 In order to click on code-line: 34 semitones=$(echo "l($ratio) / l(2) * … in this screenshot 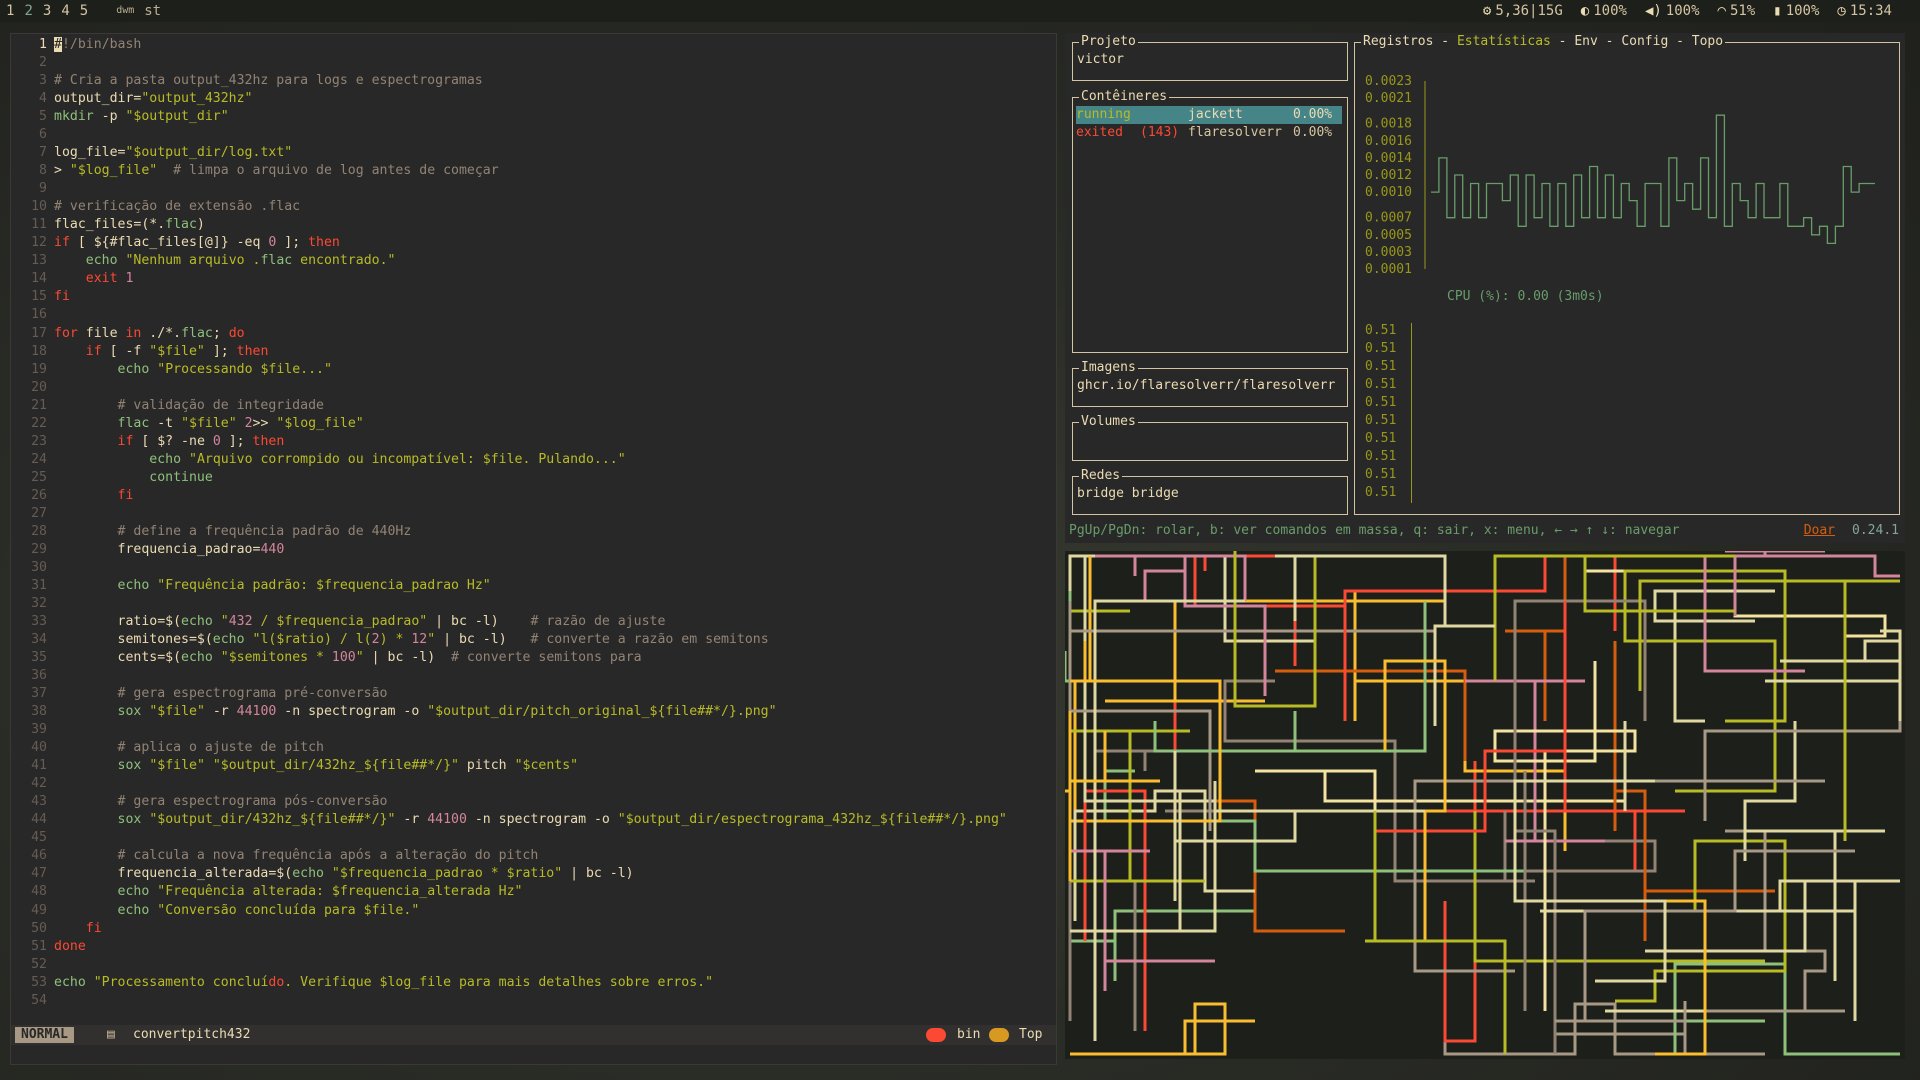, I will do `click(533, 640)`.